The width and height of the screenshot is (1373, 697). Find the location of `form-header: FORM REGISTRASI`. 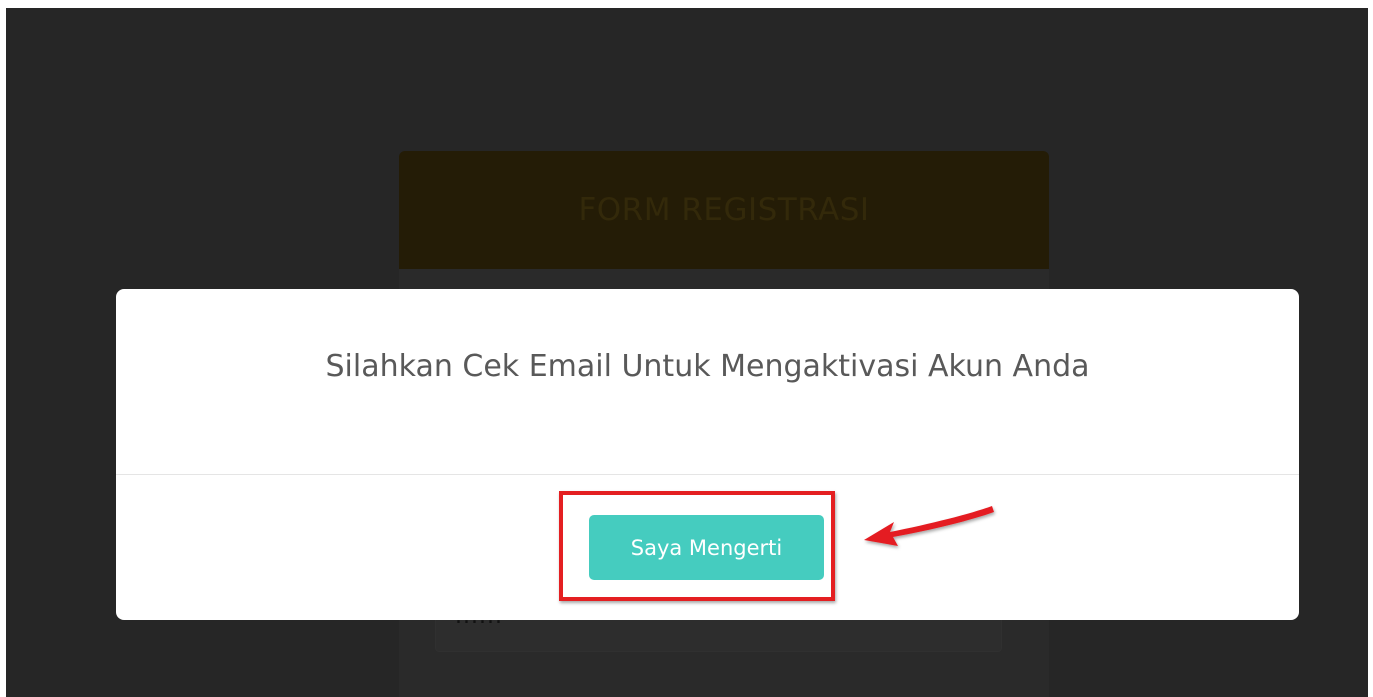

form-header: FORM REGISTRASI is located at coordinates (724, 210).